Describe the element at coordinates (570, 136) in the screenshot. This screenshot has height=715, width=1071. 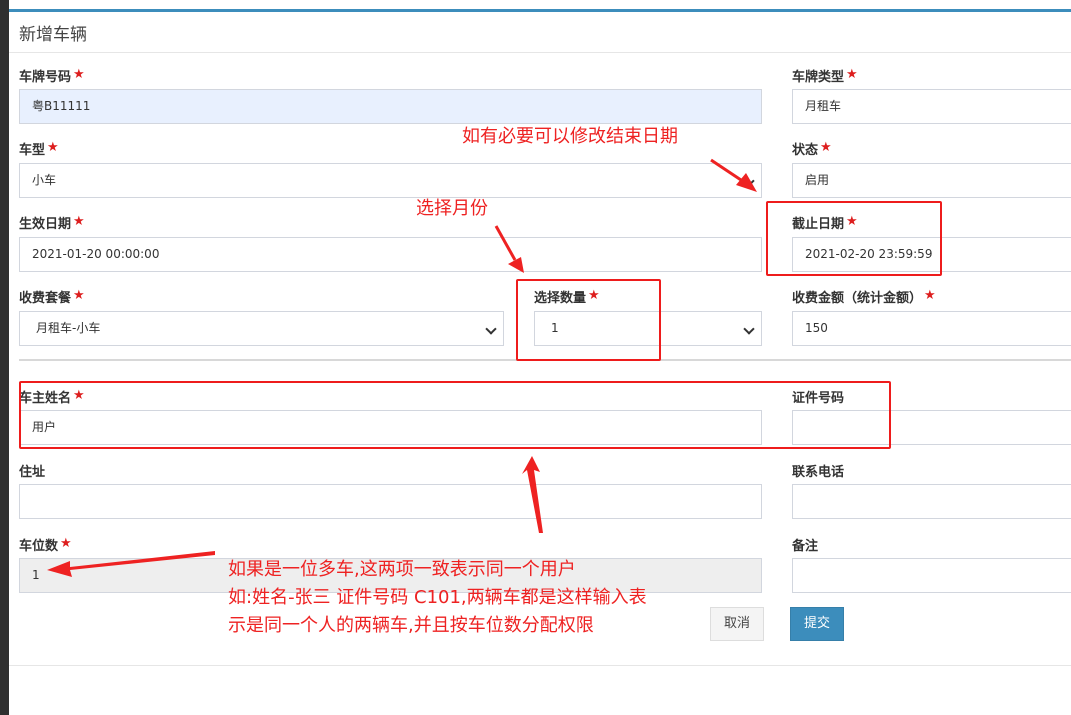
I see `end-date-note: 如有必要可以修改结束日期` at that location.